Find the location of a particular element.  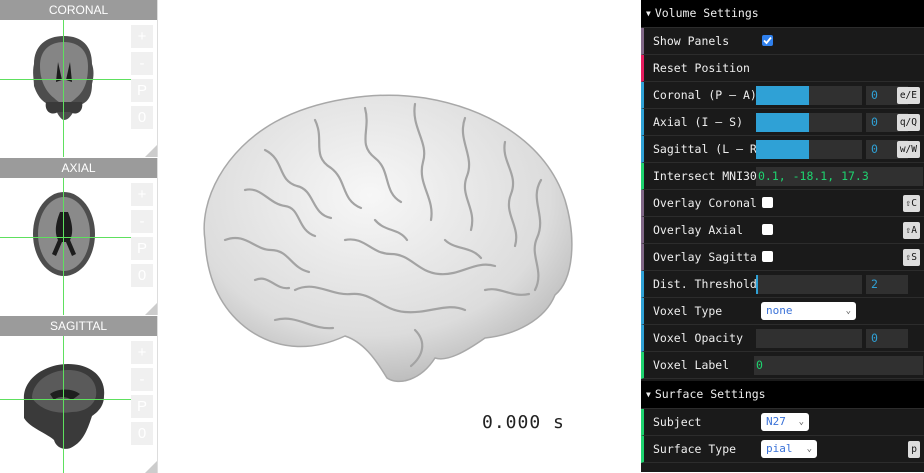

sagittal-reset-button: 0 is located at coordinates (142, 433).